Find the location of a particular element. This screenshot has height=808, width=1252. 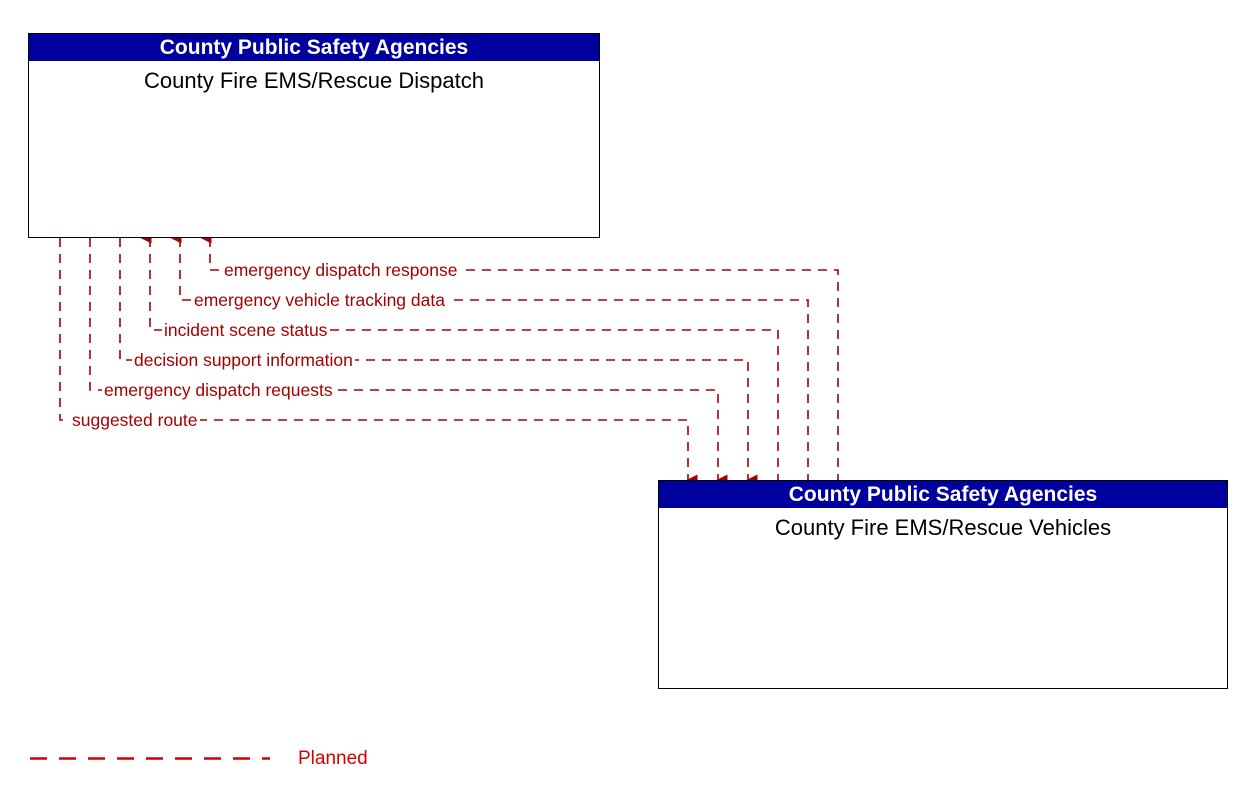

flow-label: emergency dispatch response is located at coordinates (341, 270).